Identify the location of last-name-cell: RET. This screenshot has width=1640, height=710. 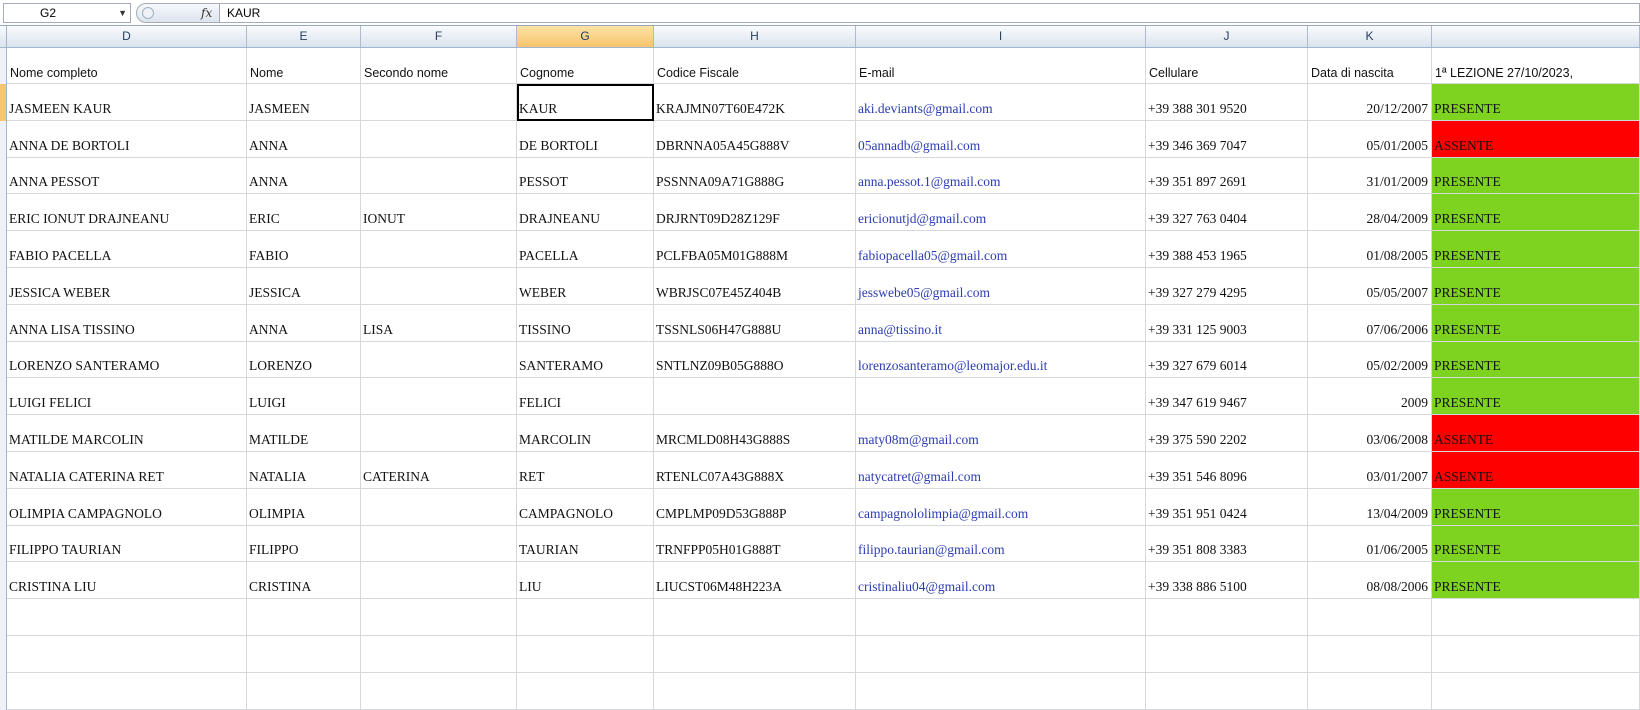
(585, 470).